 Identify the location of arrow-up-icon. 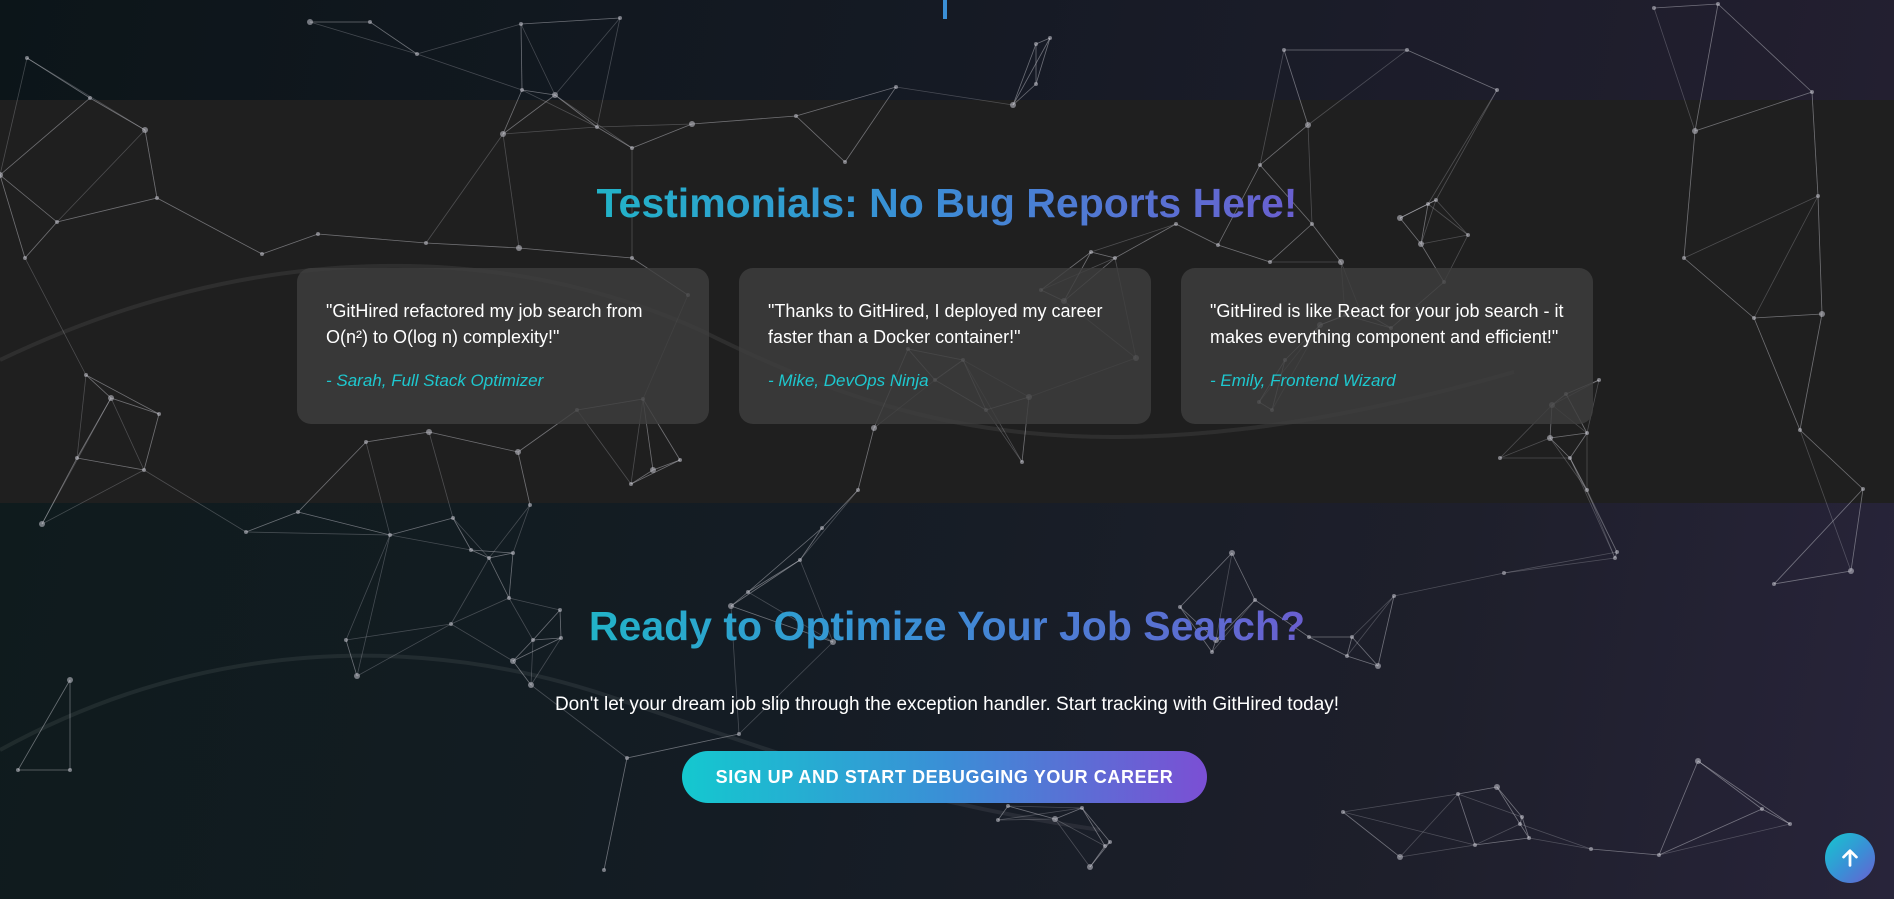
(1850, 858).